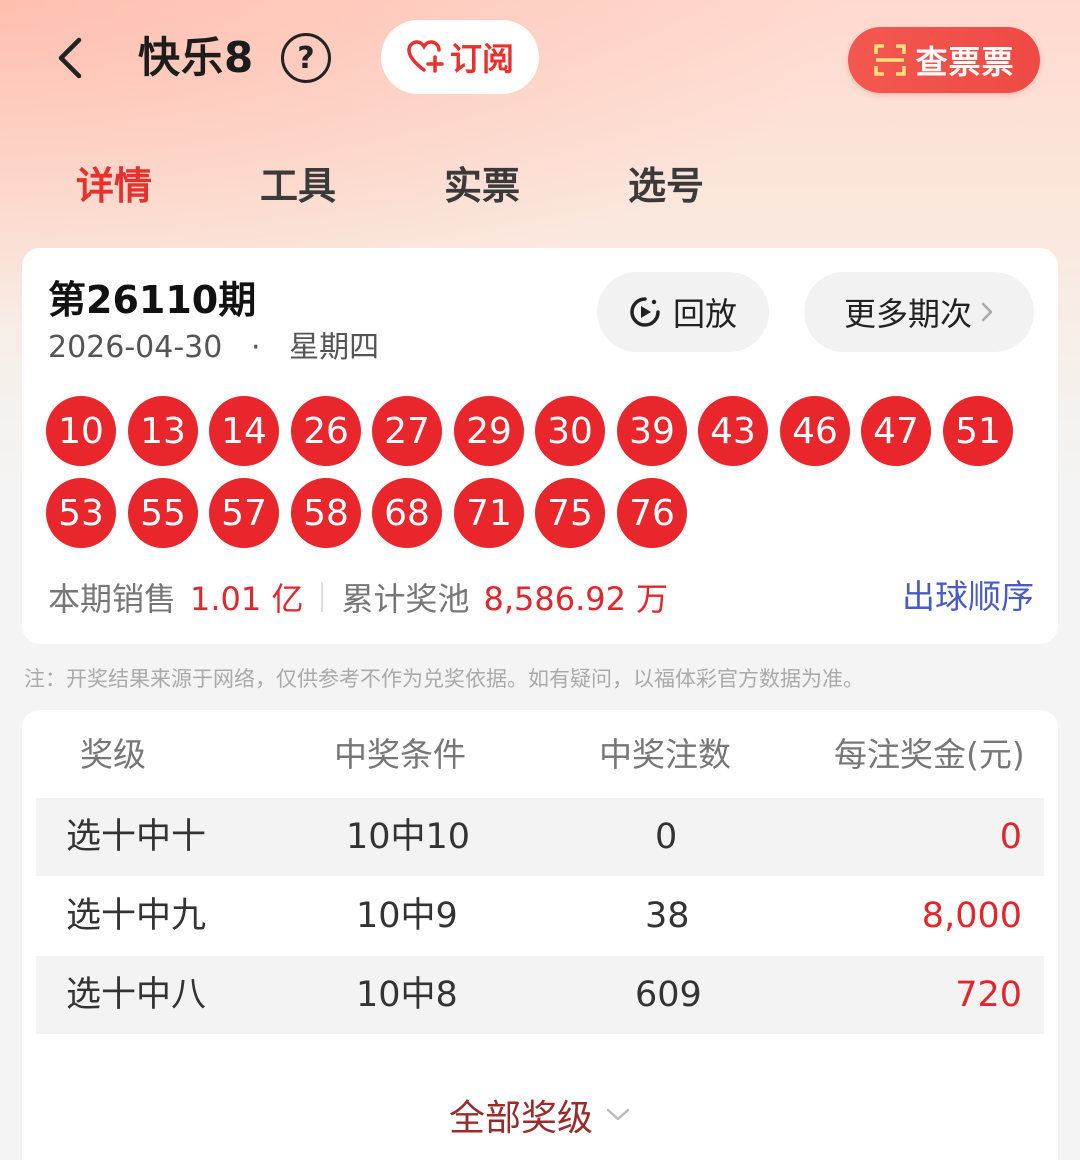  What do you see at coordinates (704, 314) in the screenshot?
I see `replay-label: 回放` at bounding box center [704, 314].